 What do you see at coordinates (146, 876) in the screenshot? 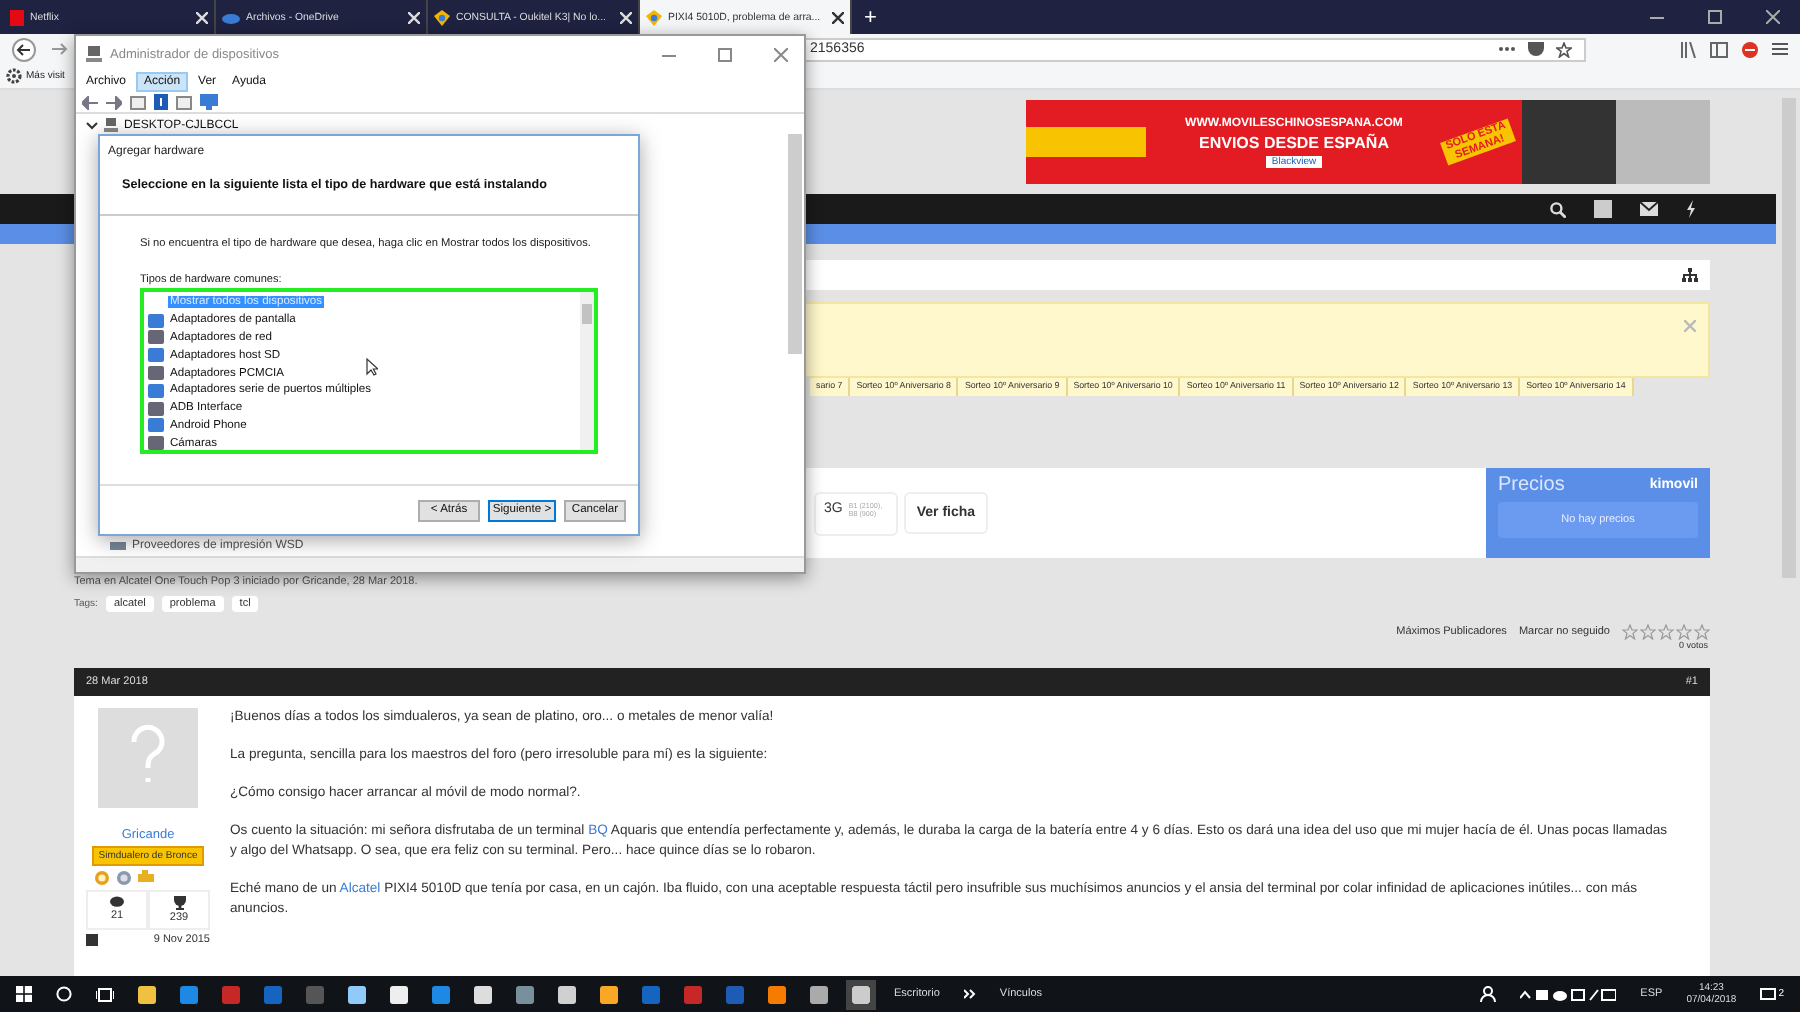
I see `thumbs-up-icon` at bounding box center [146, 876].